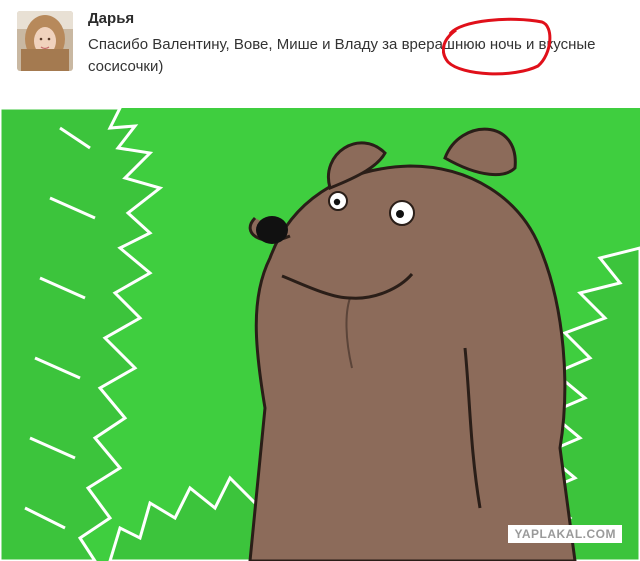  What do you see at coordinates (111, 18) in the screenshot?
I see `post-author: Дарья` at bounding box center [111, 18].